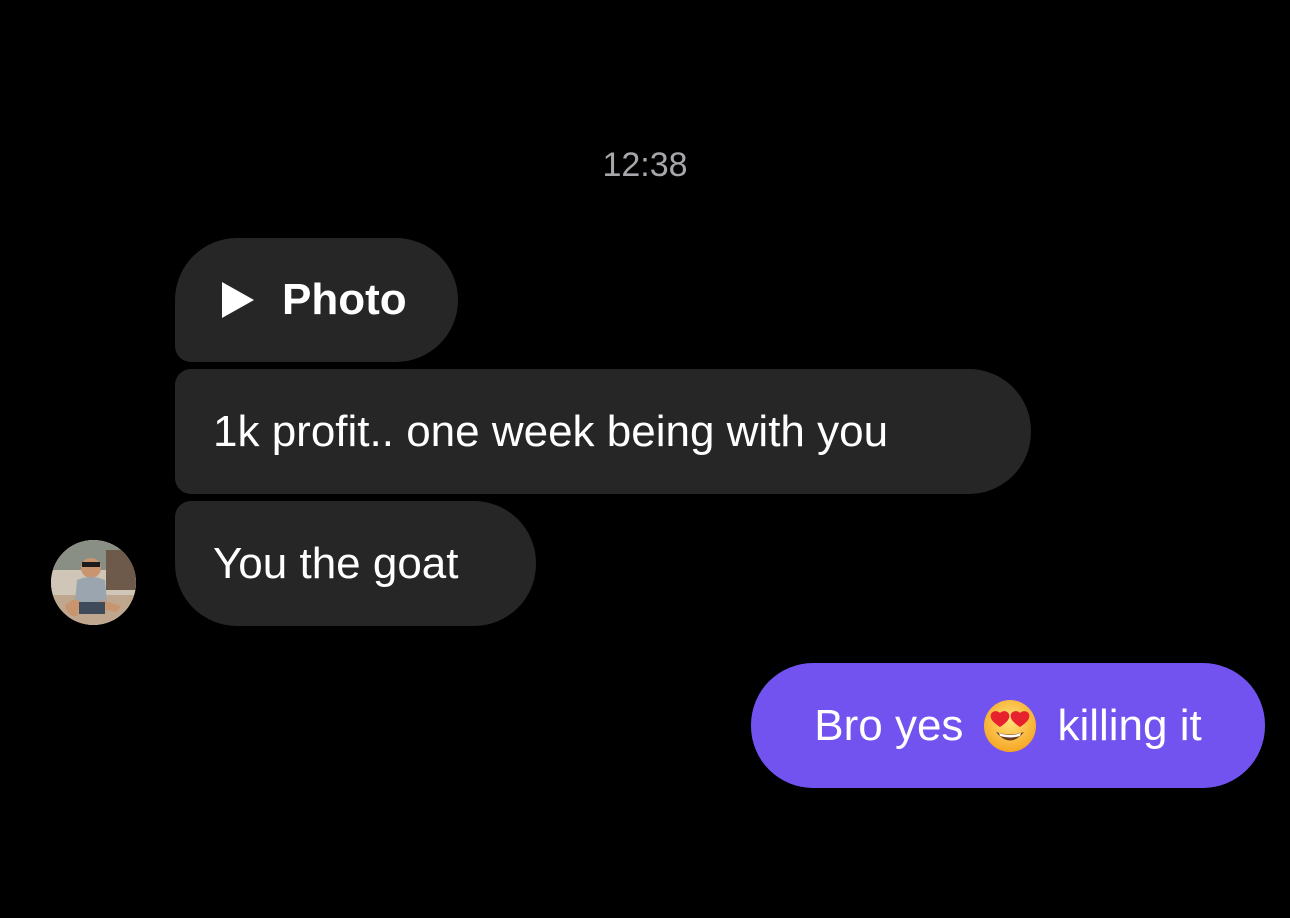 This screenshot has width=1290, height=918. I want to click on message-timestamp: 12:38, so click(645, 165).